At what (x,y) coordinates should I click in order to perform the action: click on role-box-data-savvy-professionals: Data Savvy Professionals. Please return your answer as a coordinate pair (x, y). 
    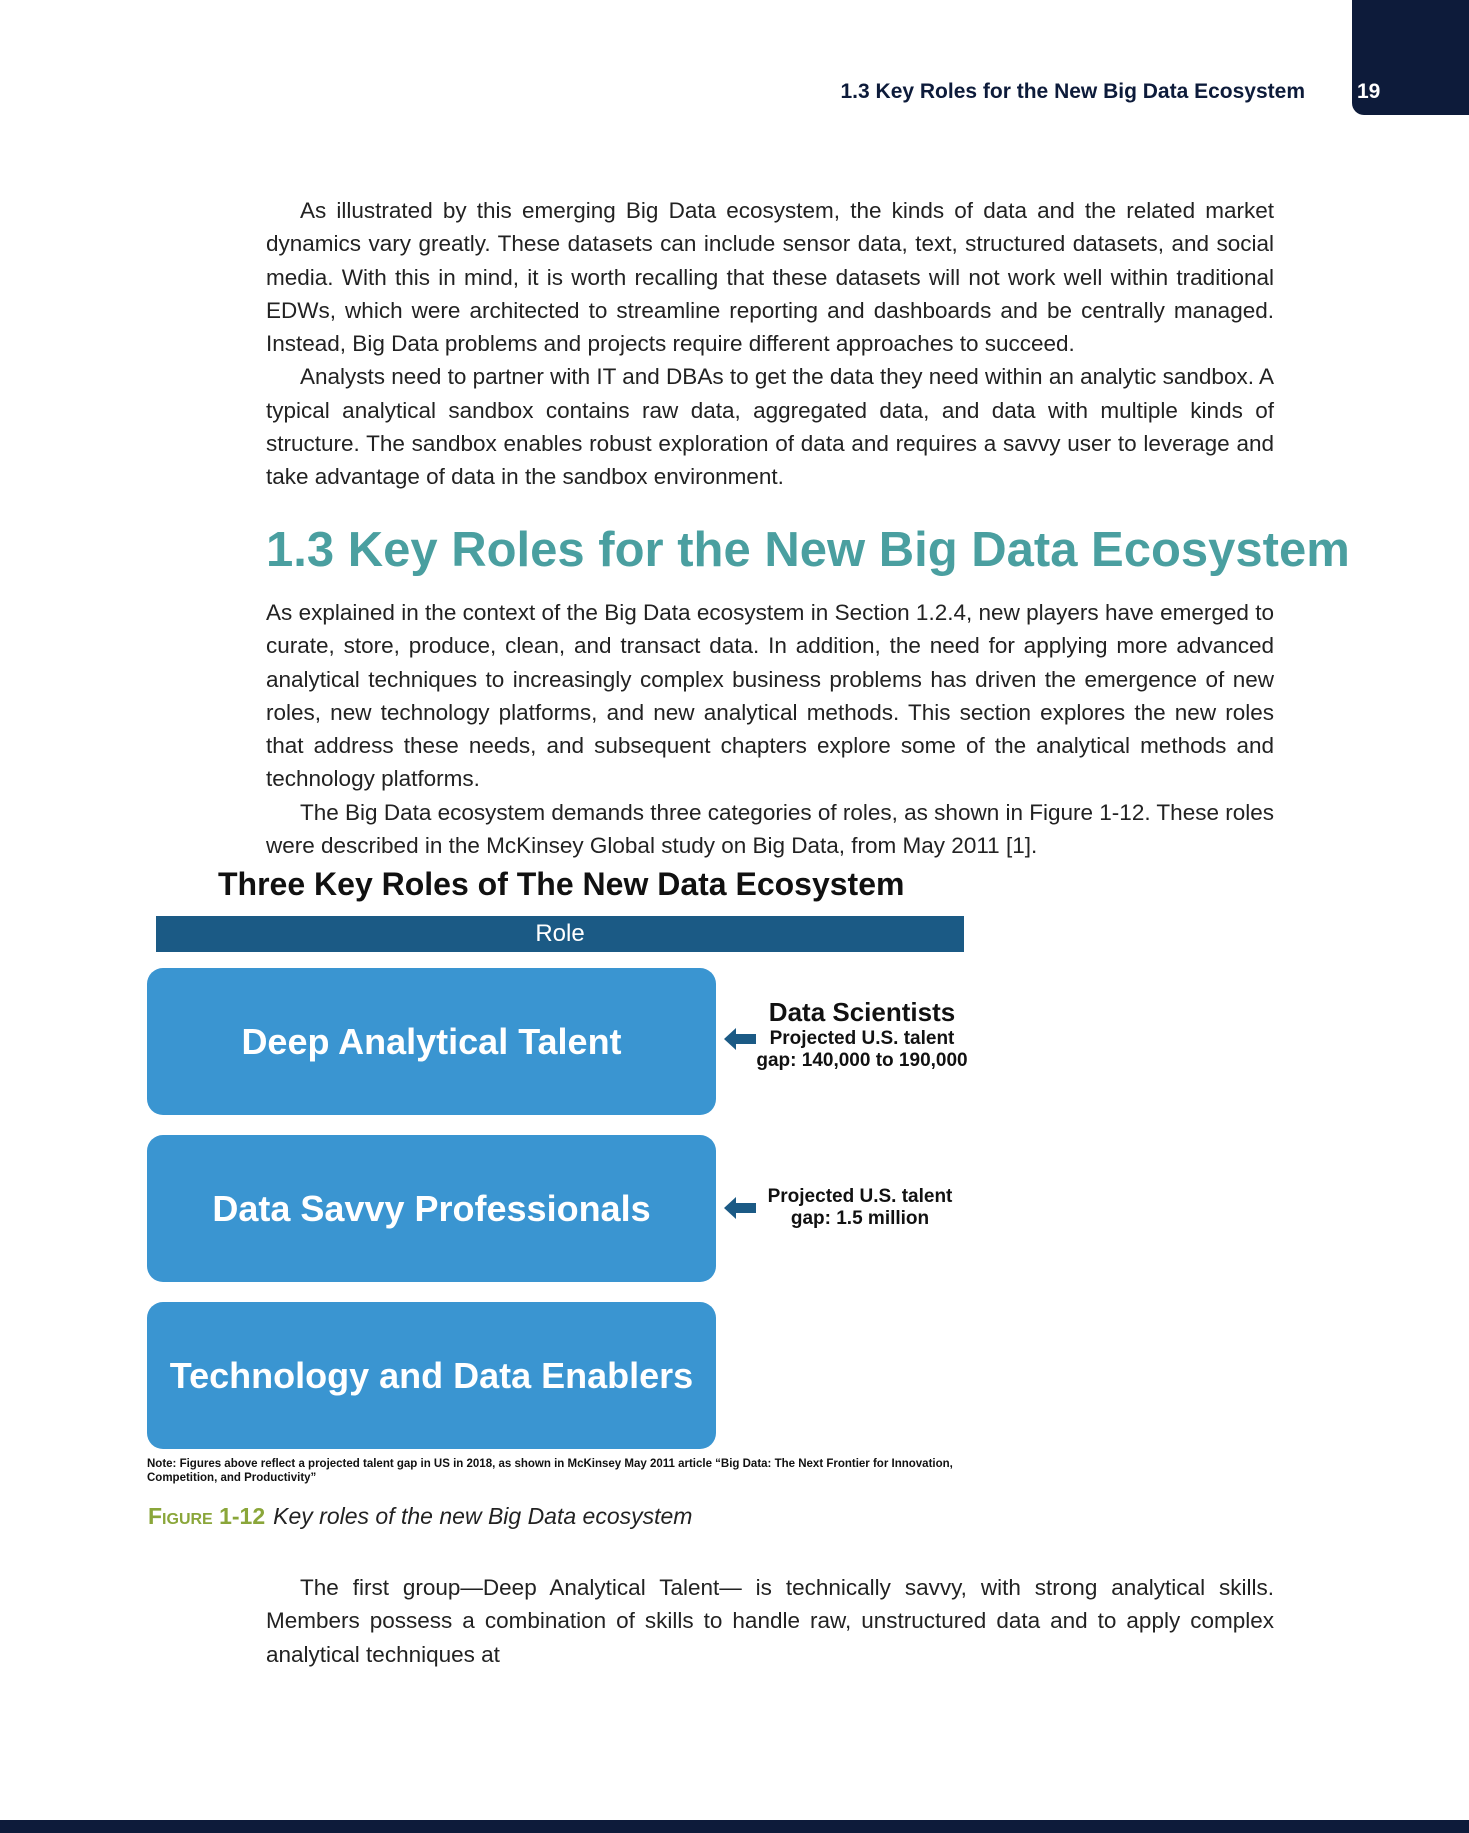
    Looking at the image, I should click on (431, 1208).